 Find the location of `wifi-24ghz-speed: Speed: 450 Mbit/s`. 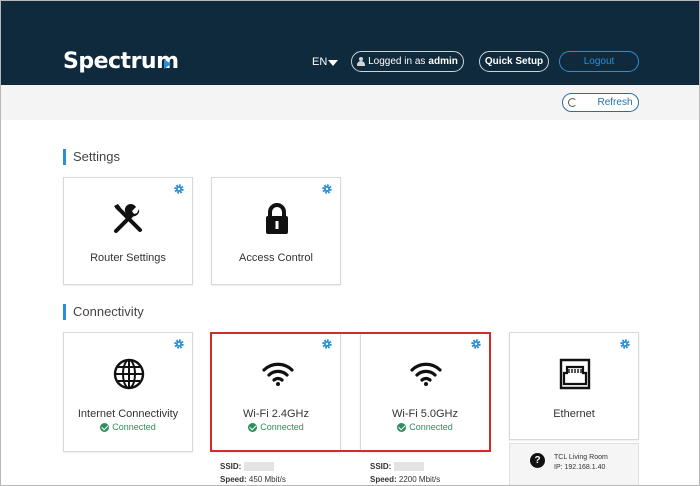

wifi-24ghz-speed: Speed: 450 Mbit/s is located at coordinates (253, 479).